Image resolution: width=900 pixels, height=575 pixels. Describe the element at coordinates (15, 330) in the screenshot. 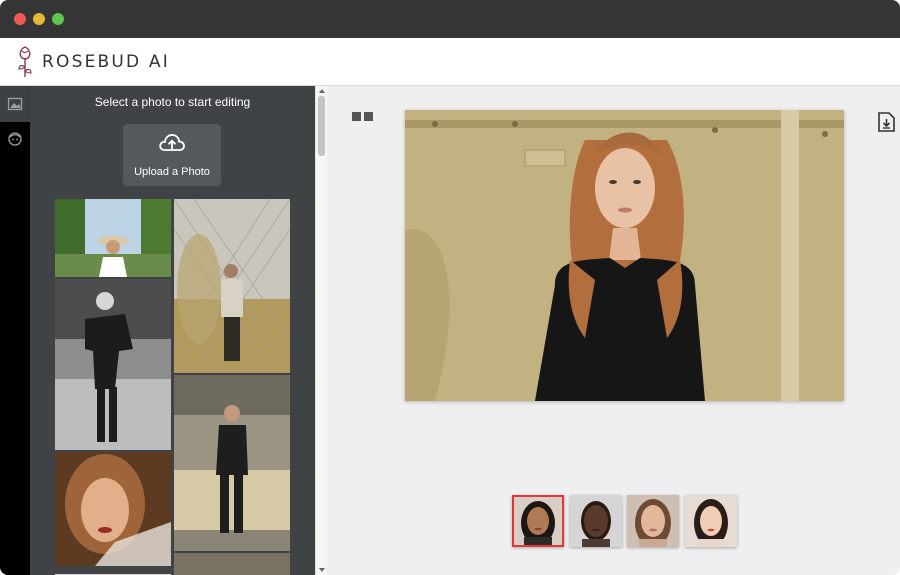

I see `tool-rail` at that location.